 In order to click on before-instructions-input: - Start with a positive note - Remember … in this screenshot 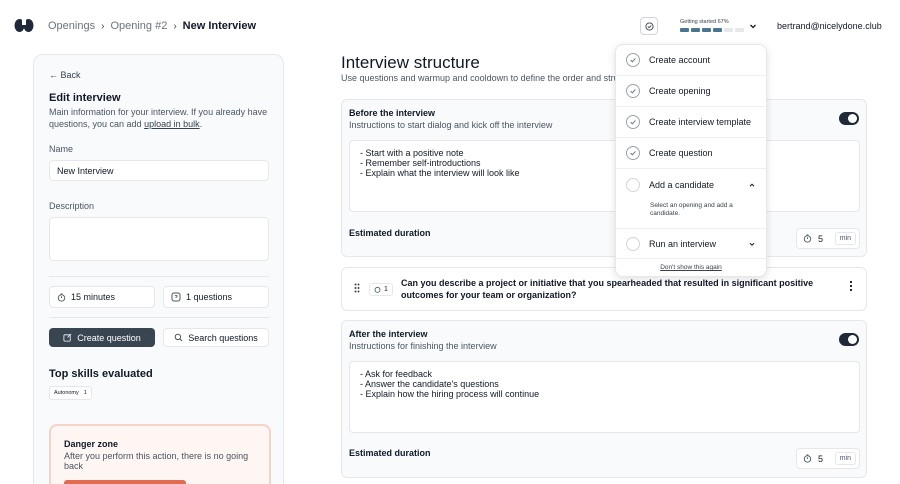, I will do `click(604, 176)`.